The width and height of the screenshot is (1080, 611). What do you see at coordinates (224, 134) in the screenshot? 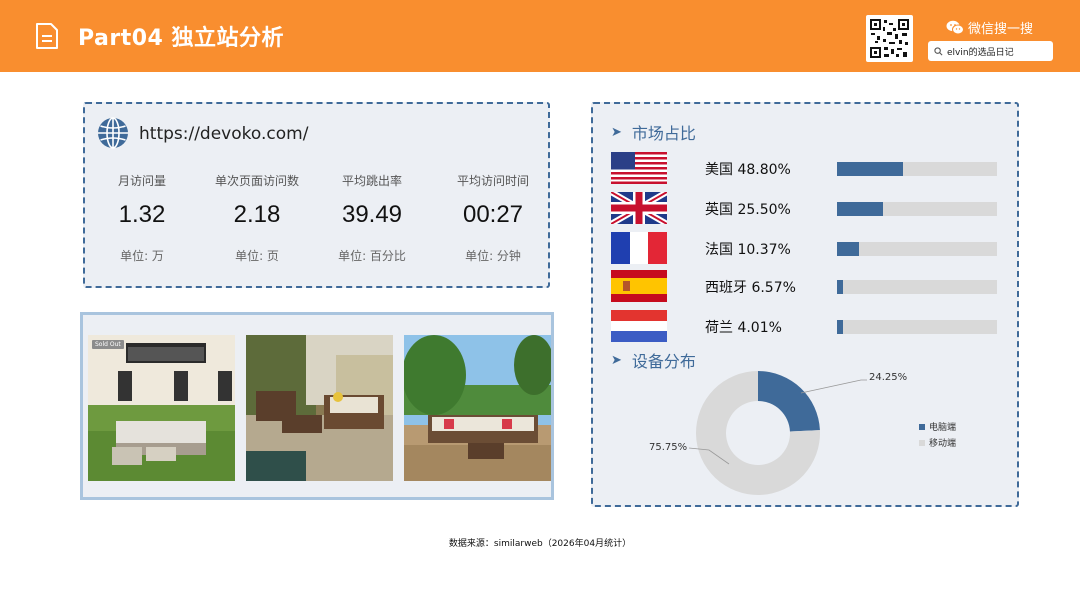
I see `site-url: https://devoko.com/` at bounding box center [224, 134].